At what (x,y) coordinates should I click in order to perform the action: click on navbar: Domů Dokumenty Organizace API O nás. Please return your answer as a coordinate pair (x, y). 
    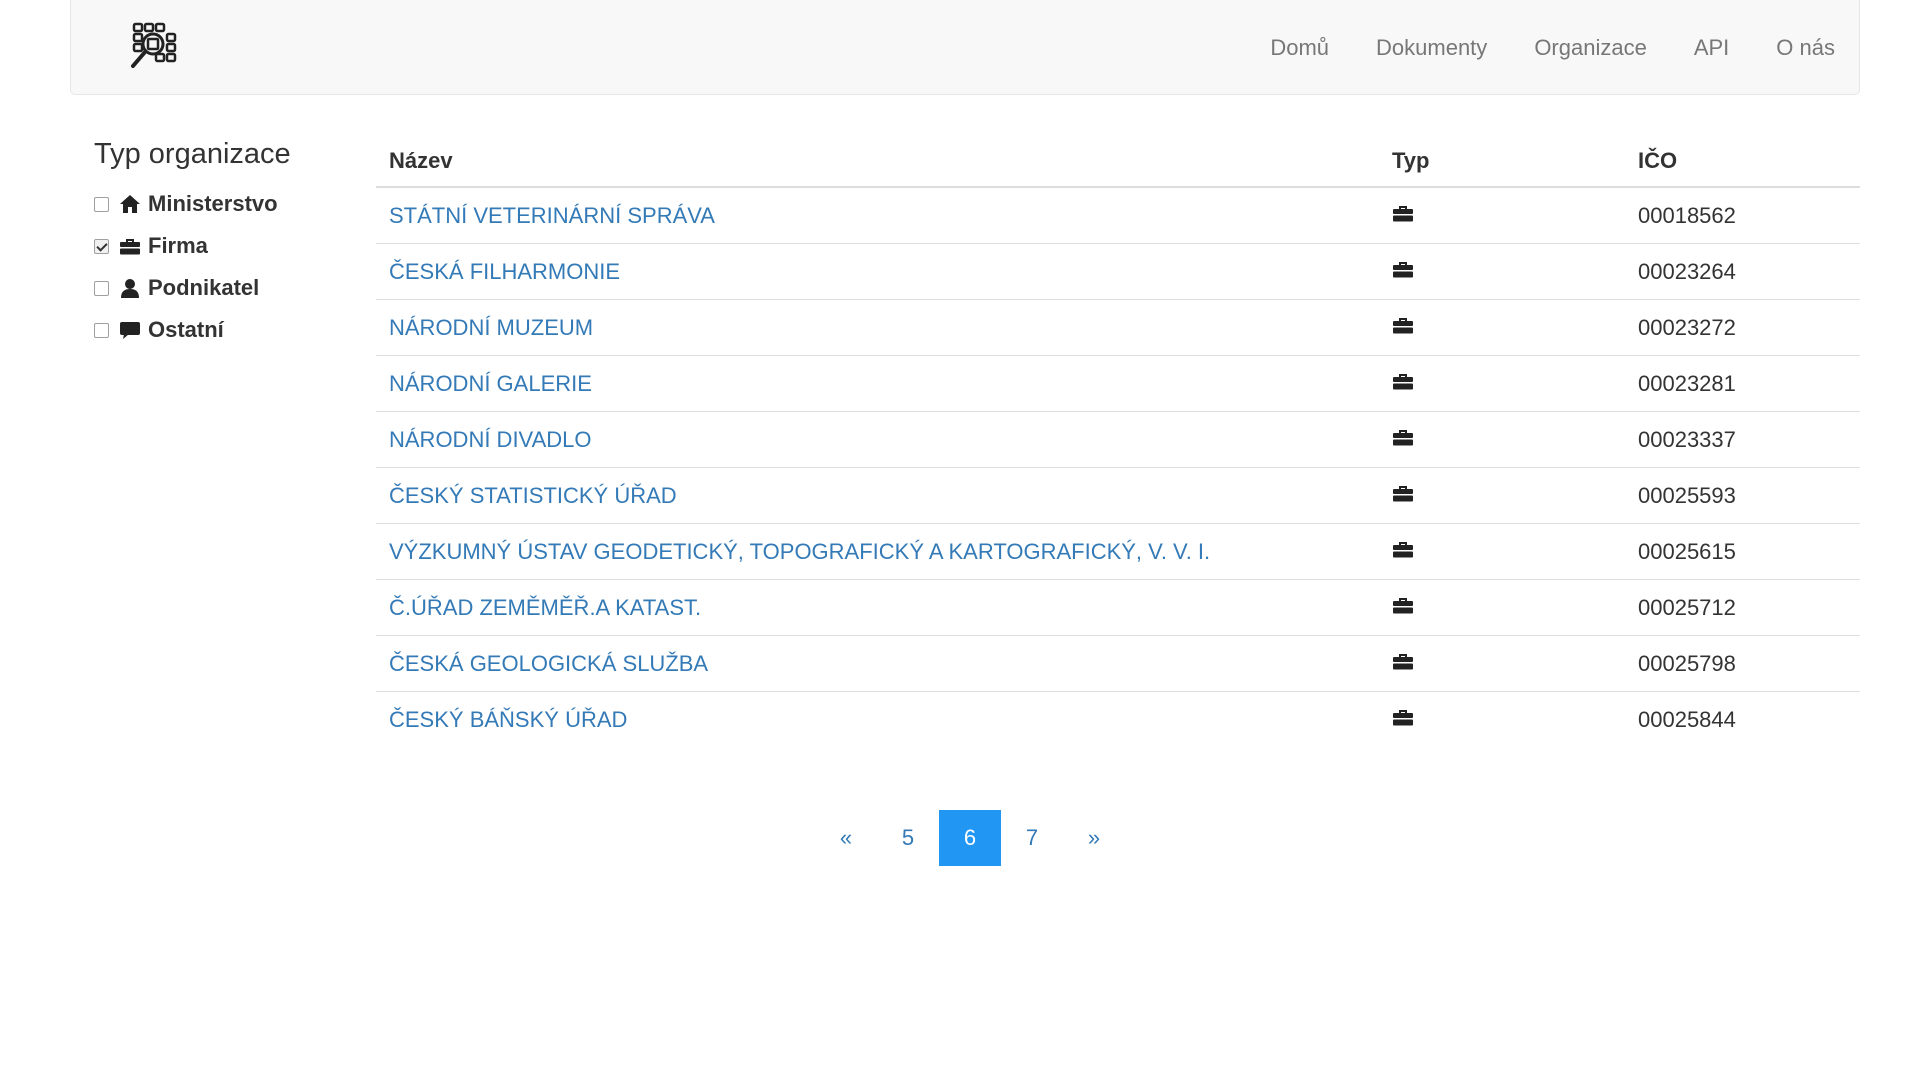
    Looking at the image, I should click on (965, 47).